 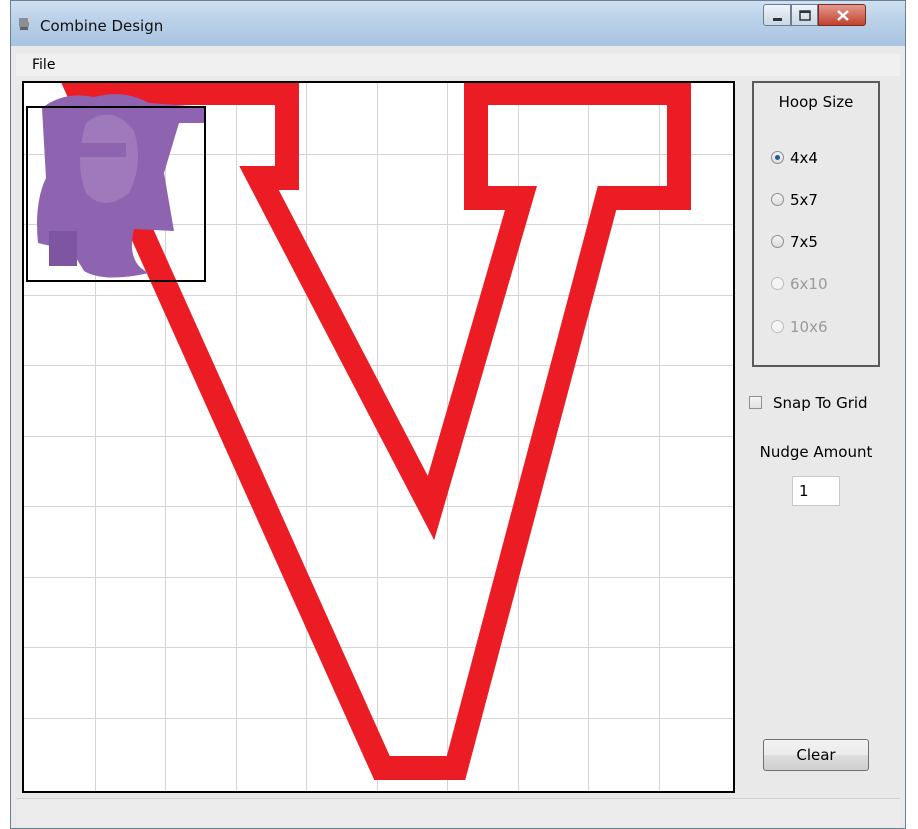 What do you see at coordinates (102, 26) in the screenshot?
I see `window-title: Combine Design` at bounding box center [102, 26].